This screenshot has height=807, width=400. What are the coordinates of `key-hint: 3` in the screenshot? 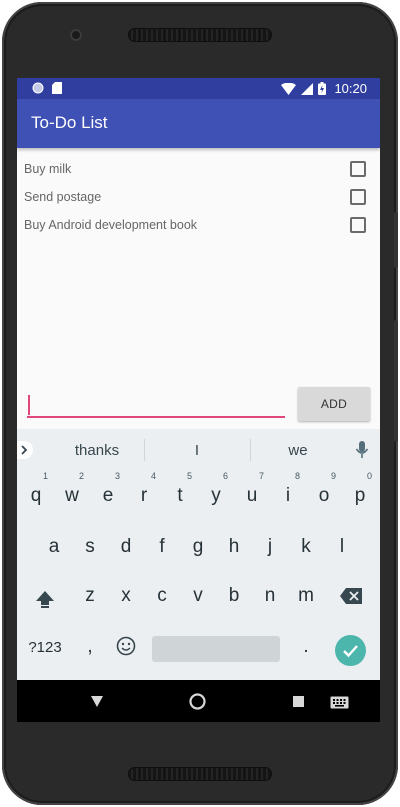 It's located at (117, 476).